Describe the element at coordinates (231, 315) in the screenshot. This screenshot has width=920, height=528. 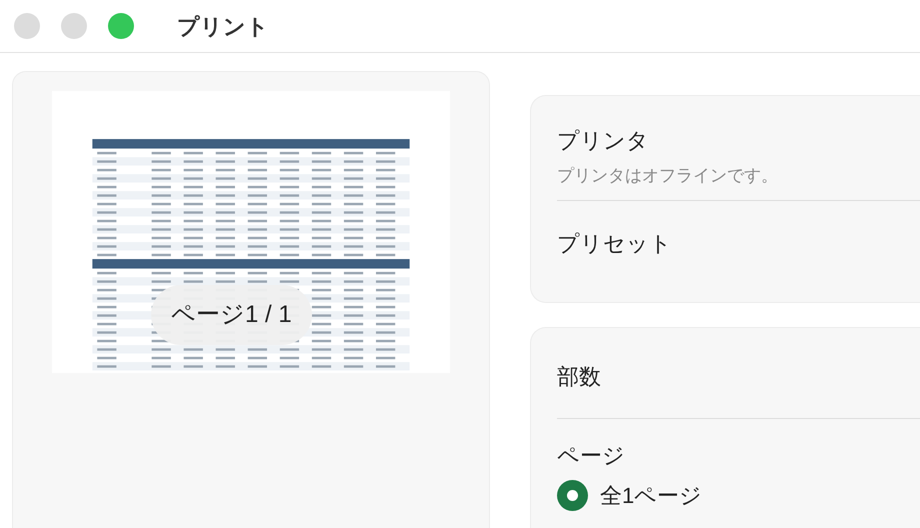
I see `page-indicator: ページ1 / 1` at that location.